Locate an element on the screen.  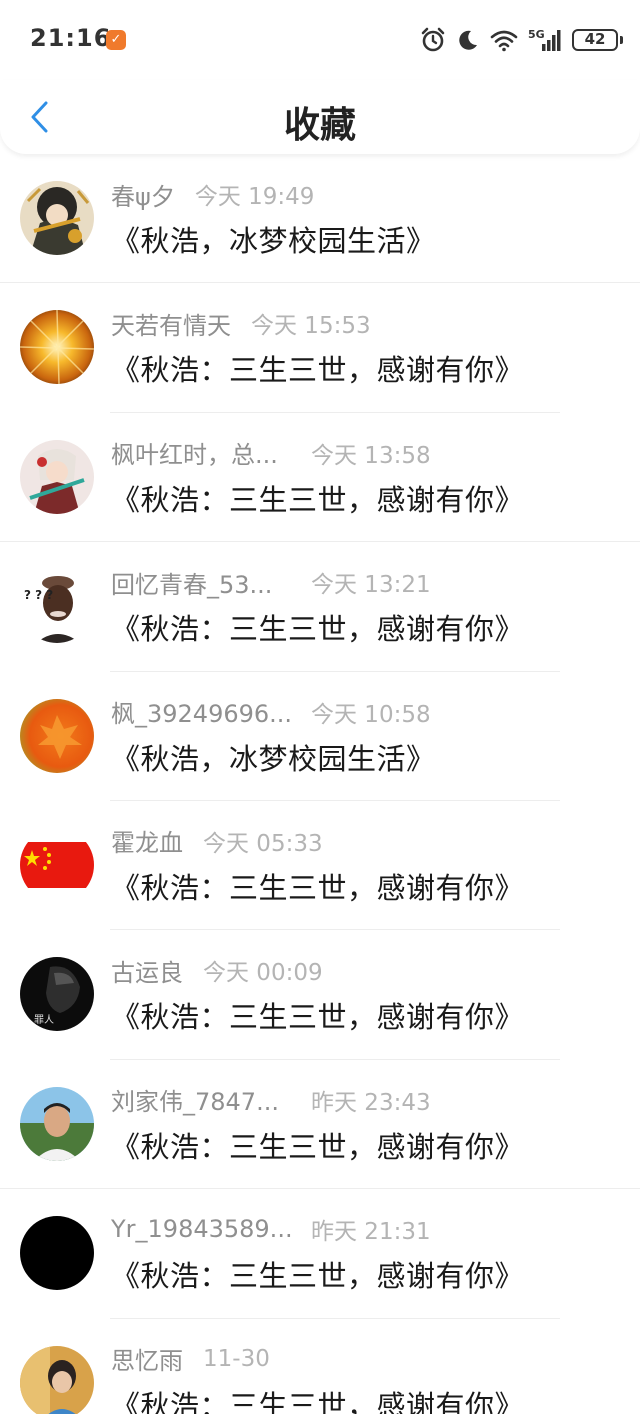
status-time: 21:16 is located at coordinates (71, 38).